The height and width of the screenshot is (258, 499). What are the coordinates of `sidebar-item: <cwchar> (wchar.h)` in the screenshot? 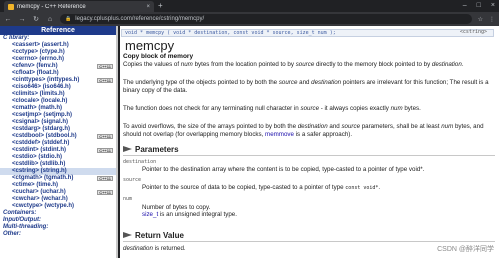 It's located at (58, 199).